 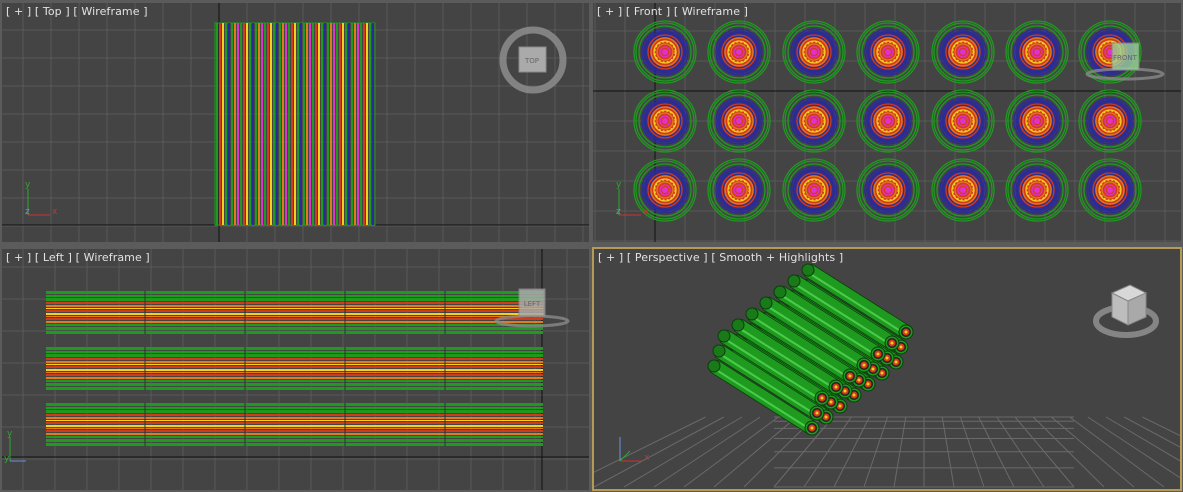 I want to click on viewcube-top: TOP, so click(x=533, y=60).